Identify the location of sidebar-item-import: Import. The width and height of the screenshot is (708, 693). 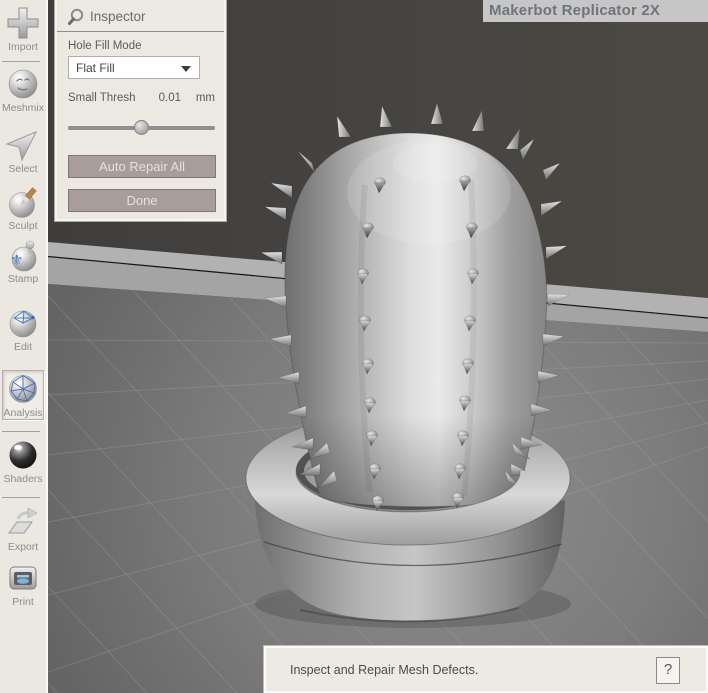
(23, 29).